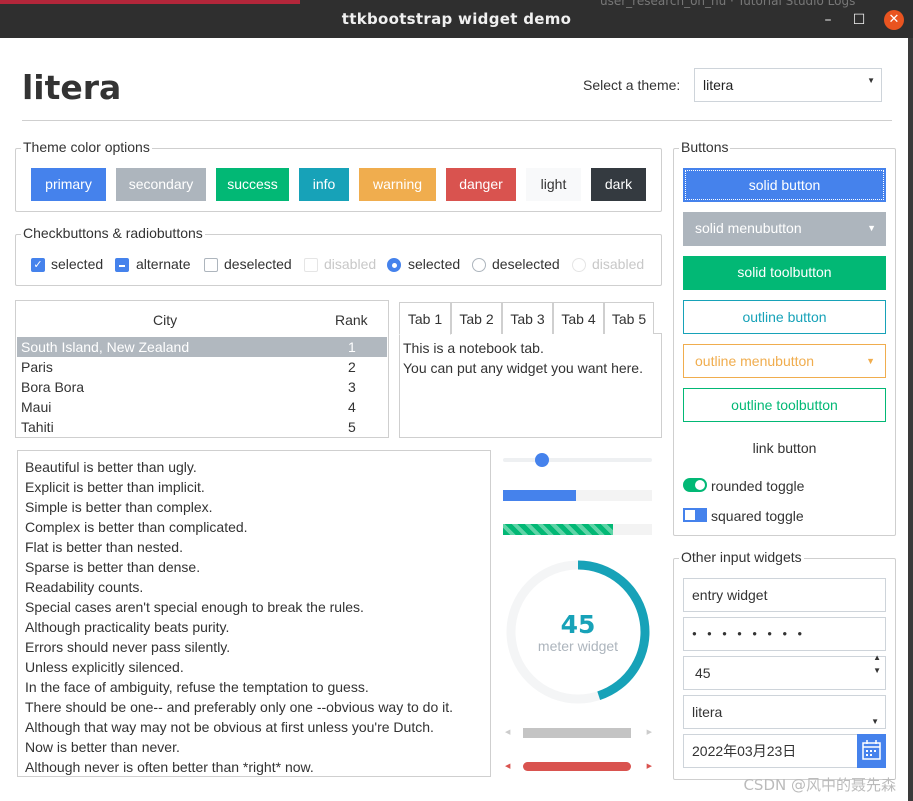 The image size is (913, 801). What do you see at coordinates (252, 184) in the screenshot?
I see `success-button: success` at bounding box center [252, 184].